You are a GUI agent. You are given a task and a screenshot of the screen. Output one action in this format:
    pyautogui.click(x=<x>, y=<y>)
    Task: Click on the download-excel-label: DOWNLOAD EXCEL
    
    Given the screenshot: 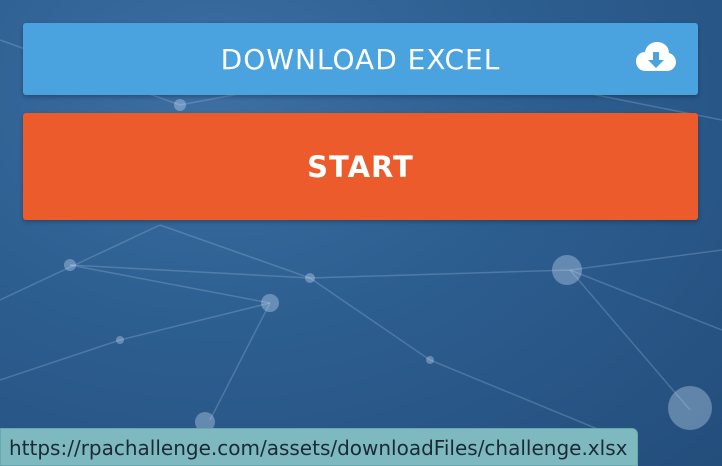 What is the action you would take?
    pyautogui.click(x=360, y=59)
    